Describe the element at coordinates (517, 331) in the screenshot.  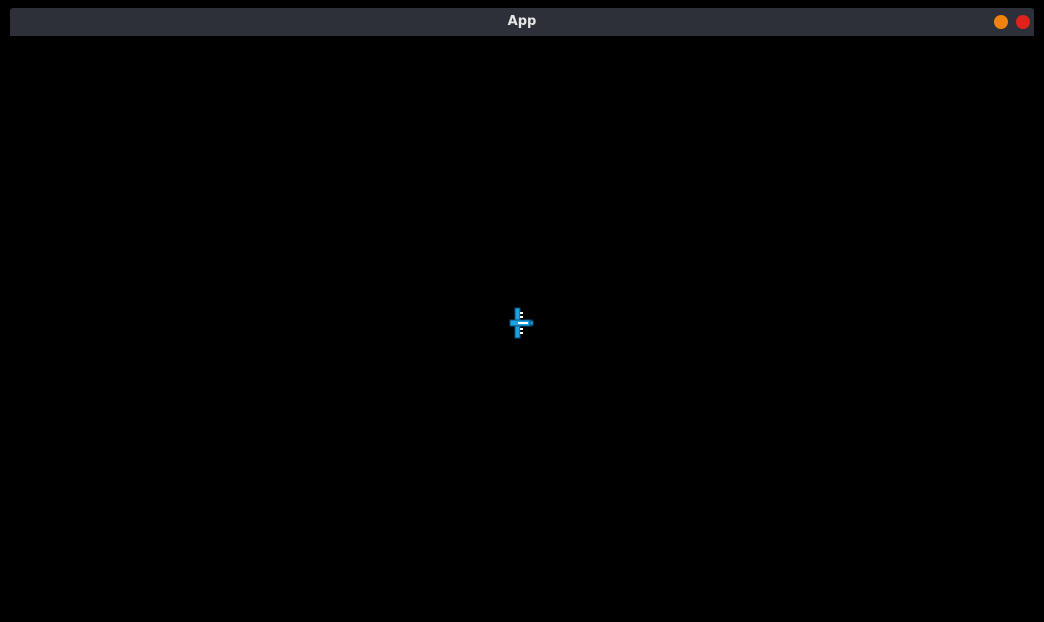
I see `ship-wing-bottom` at that location.